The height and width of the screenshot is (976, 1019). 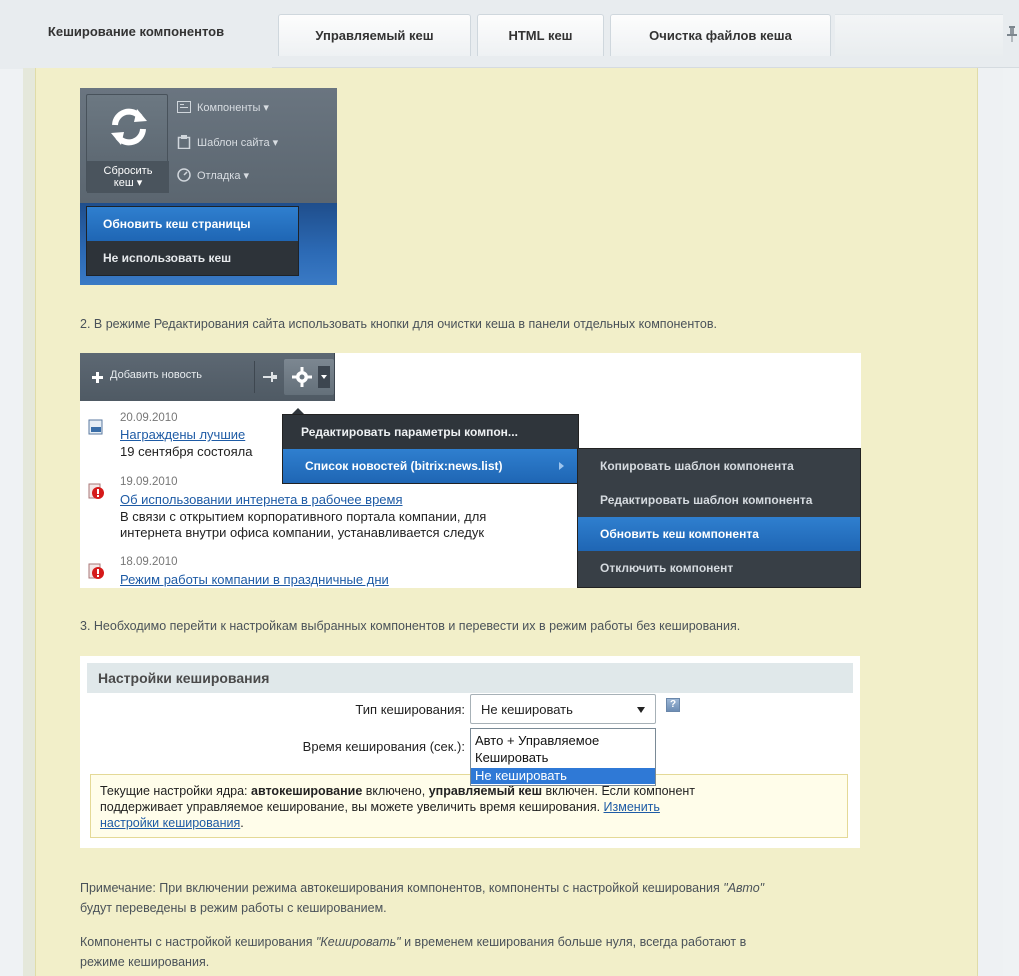 What do you see at coordinates (149, 562) in the screenshot?
I see `news-date: 18.09.2010` at bounding box center [149, 562].